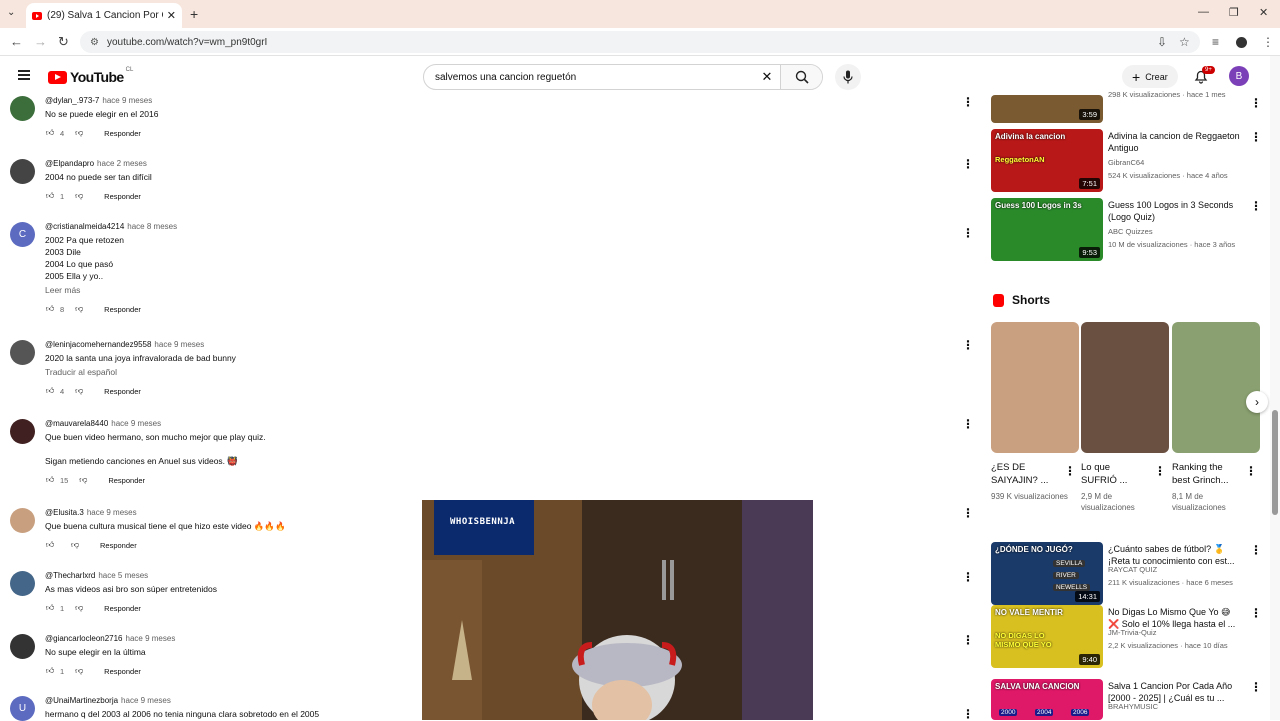  What do you see at coordinates (1178, 162) in the screenshot?
I see `related-video-channel: GibranC64` at bounding box center [1178, 162].